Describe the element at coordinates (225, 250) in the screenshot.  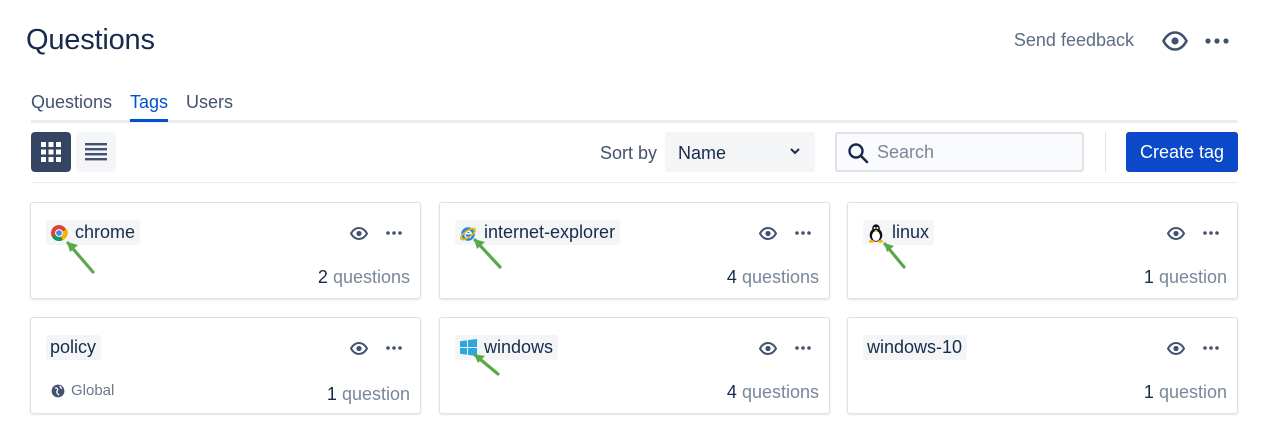
I see `tag-card: chrome 2 questions` at that location.